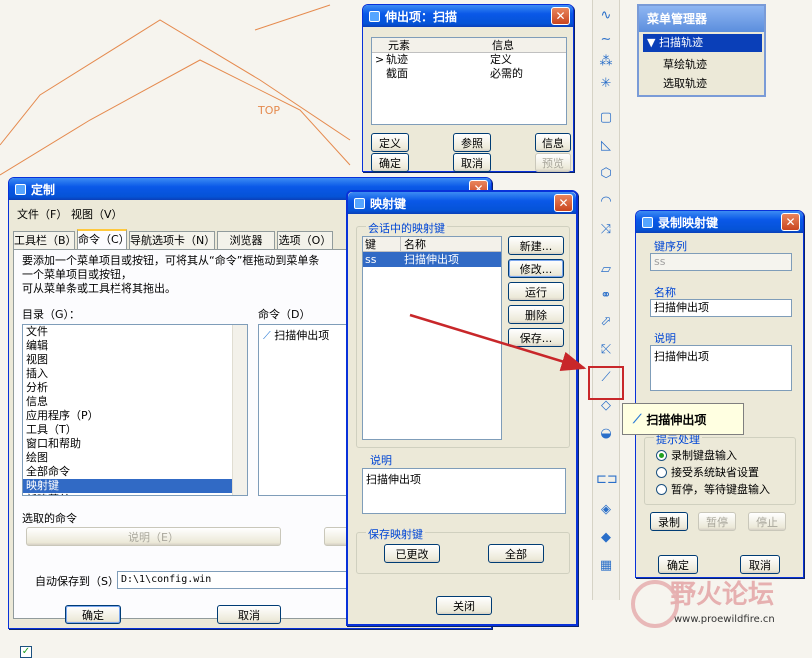 This screenshot has height=658, width=812. What do you see at coordinates (606, 566) in the screenshot?
I see `fill-icon: ▦` at bounding box center [606, 566].